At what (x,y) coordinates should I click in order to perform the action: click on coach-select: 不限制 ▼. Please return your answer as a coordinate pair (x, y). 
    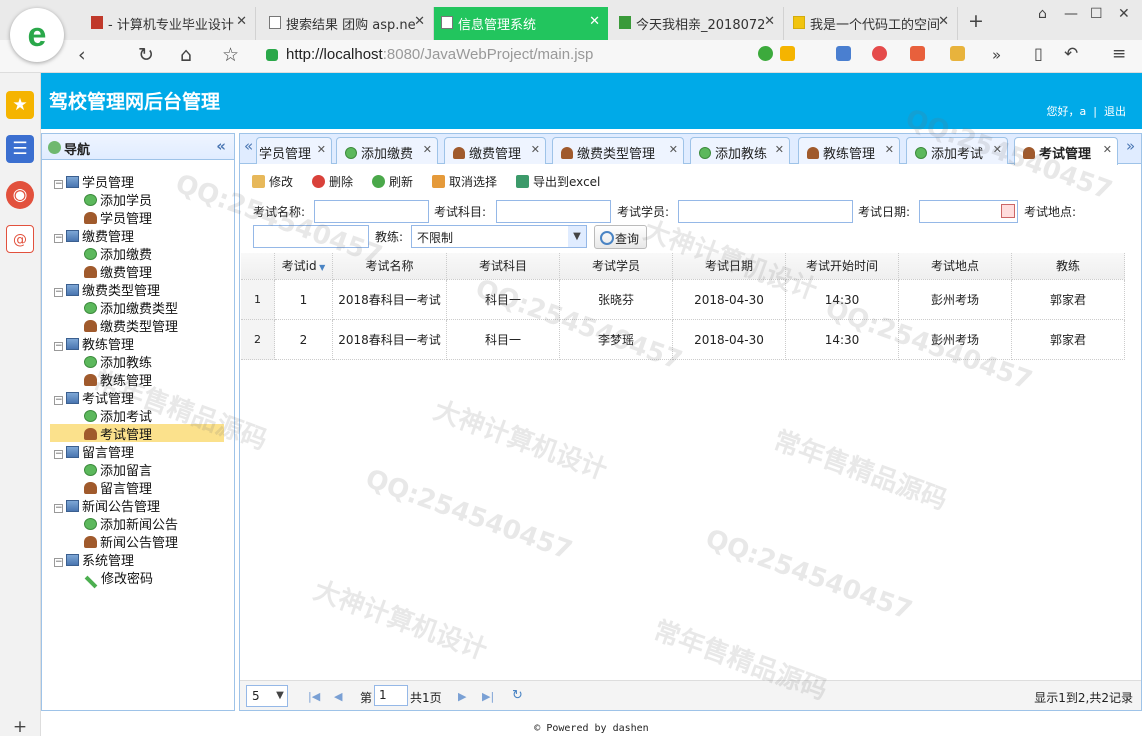
    Looking at the image, I should click on (499, 236).